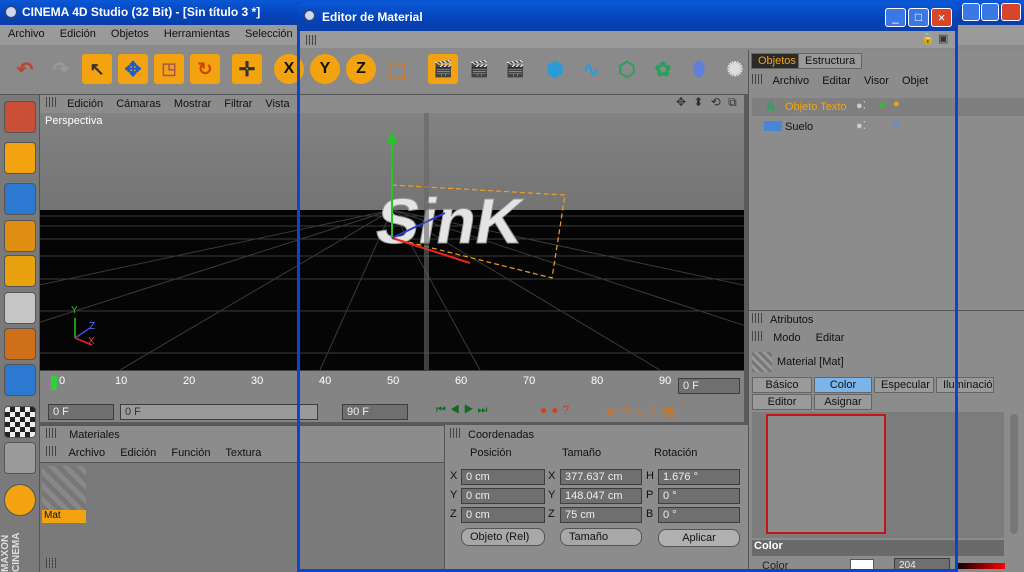  I want to click on app-close-button, so click(1011, 12).